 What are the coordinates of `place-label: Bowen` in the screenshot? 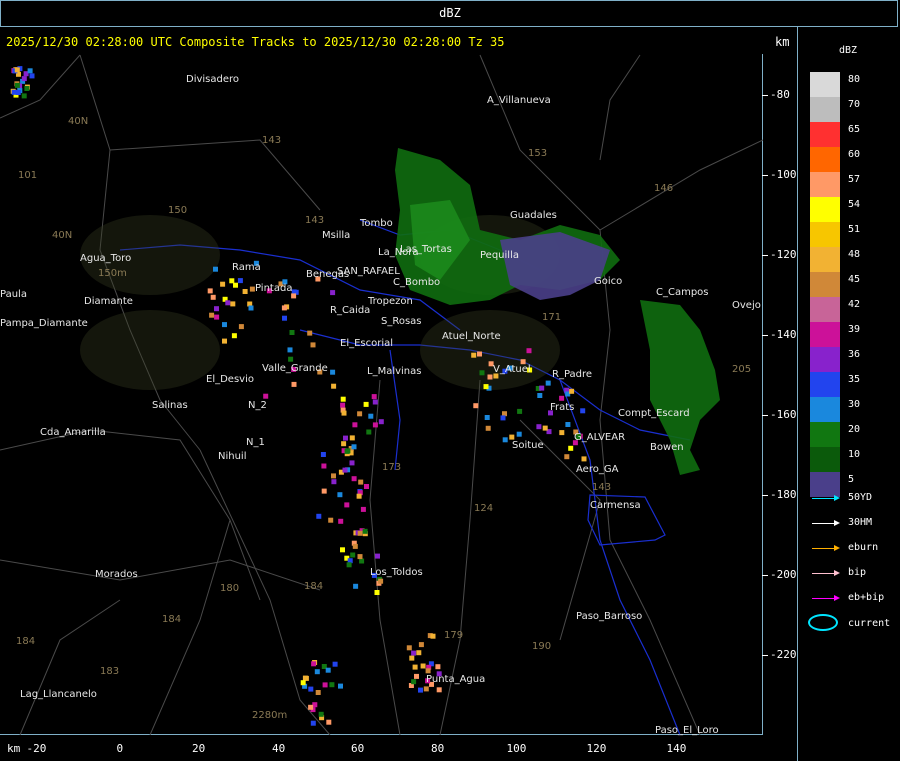 It's located at (667, 447).